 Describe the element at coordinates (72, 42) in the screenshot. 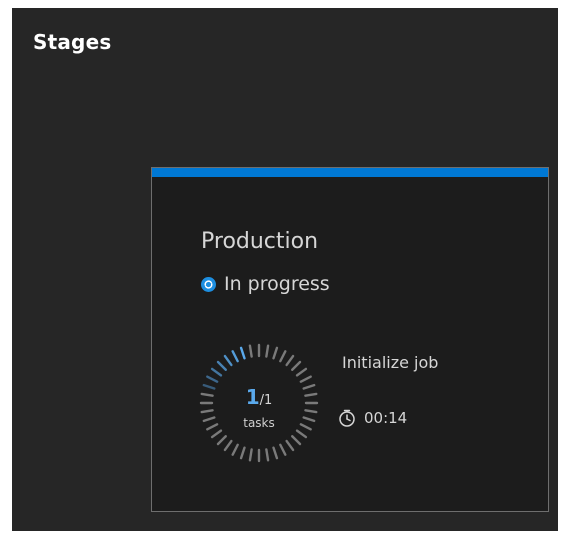

I see `section-title: Stages` at that location.